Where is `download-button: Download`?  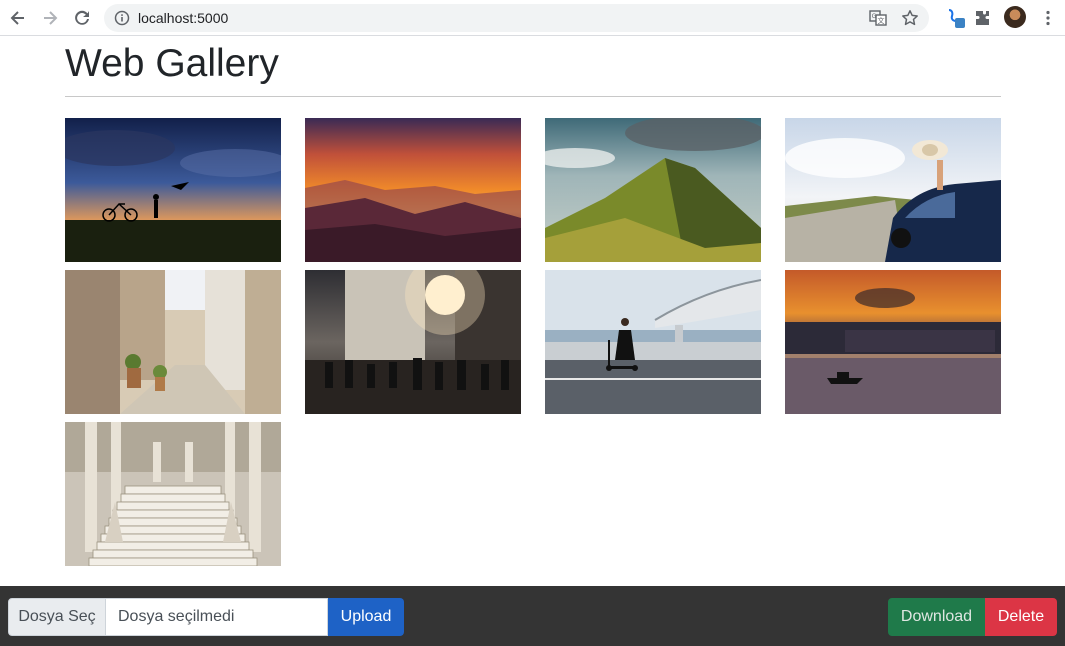
download-button: Download is located at coordinates (936, 617).